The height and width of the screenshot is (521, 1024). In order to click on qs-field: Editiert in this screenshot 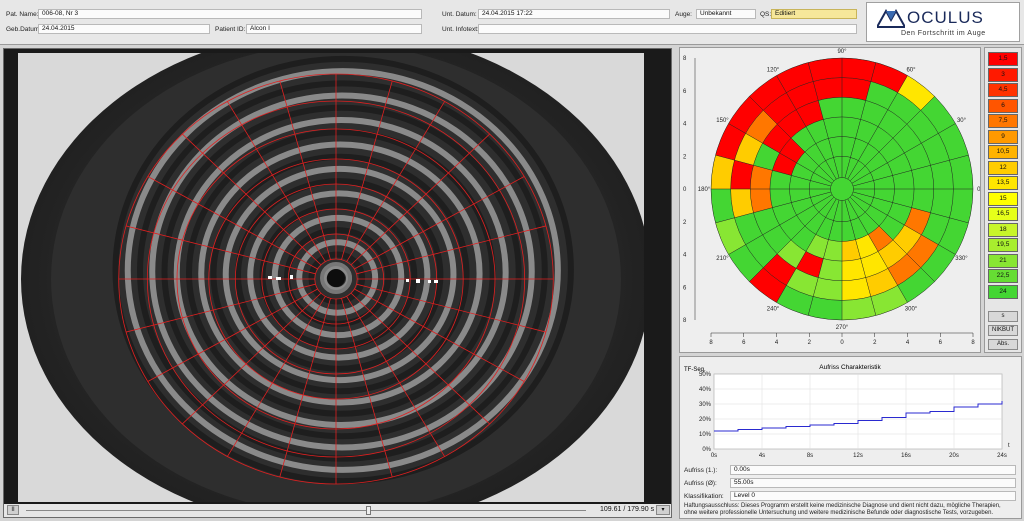, I will do `click(814, 14)`.